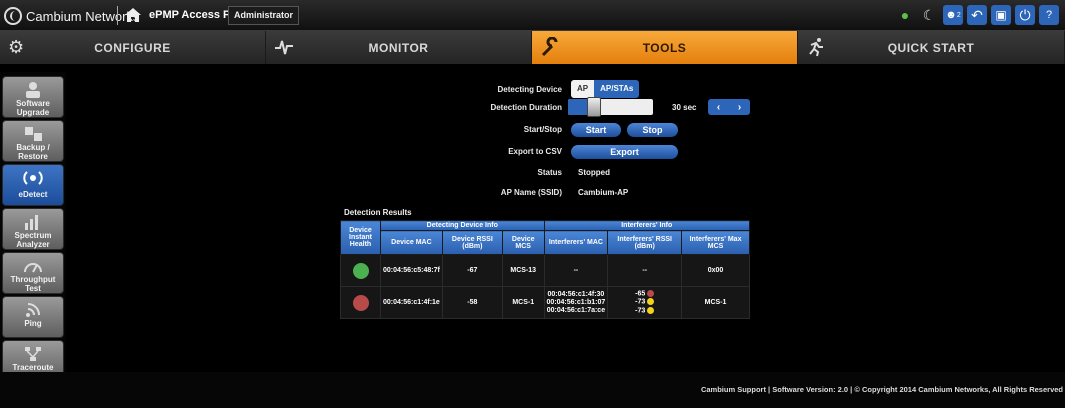 Image resolution: width=1065 pixels, height=408 pixels. Describe the element at coordinates (472, 270) in the screenshot. I see `device-rssi: -67` at that location.